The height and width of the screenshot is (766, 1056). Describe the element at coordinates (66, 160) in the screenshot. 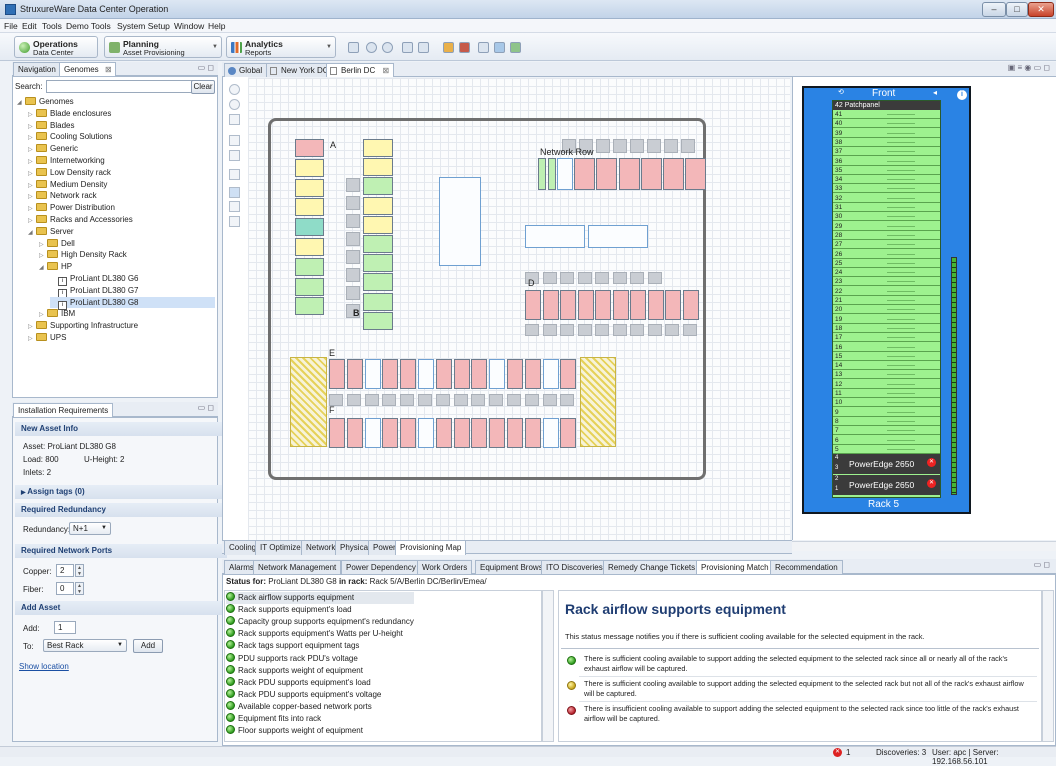

I see `tree-node: ▷ Internetworking` at that location.